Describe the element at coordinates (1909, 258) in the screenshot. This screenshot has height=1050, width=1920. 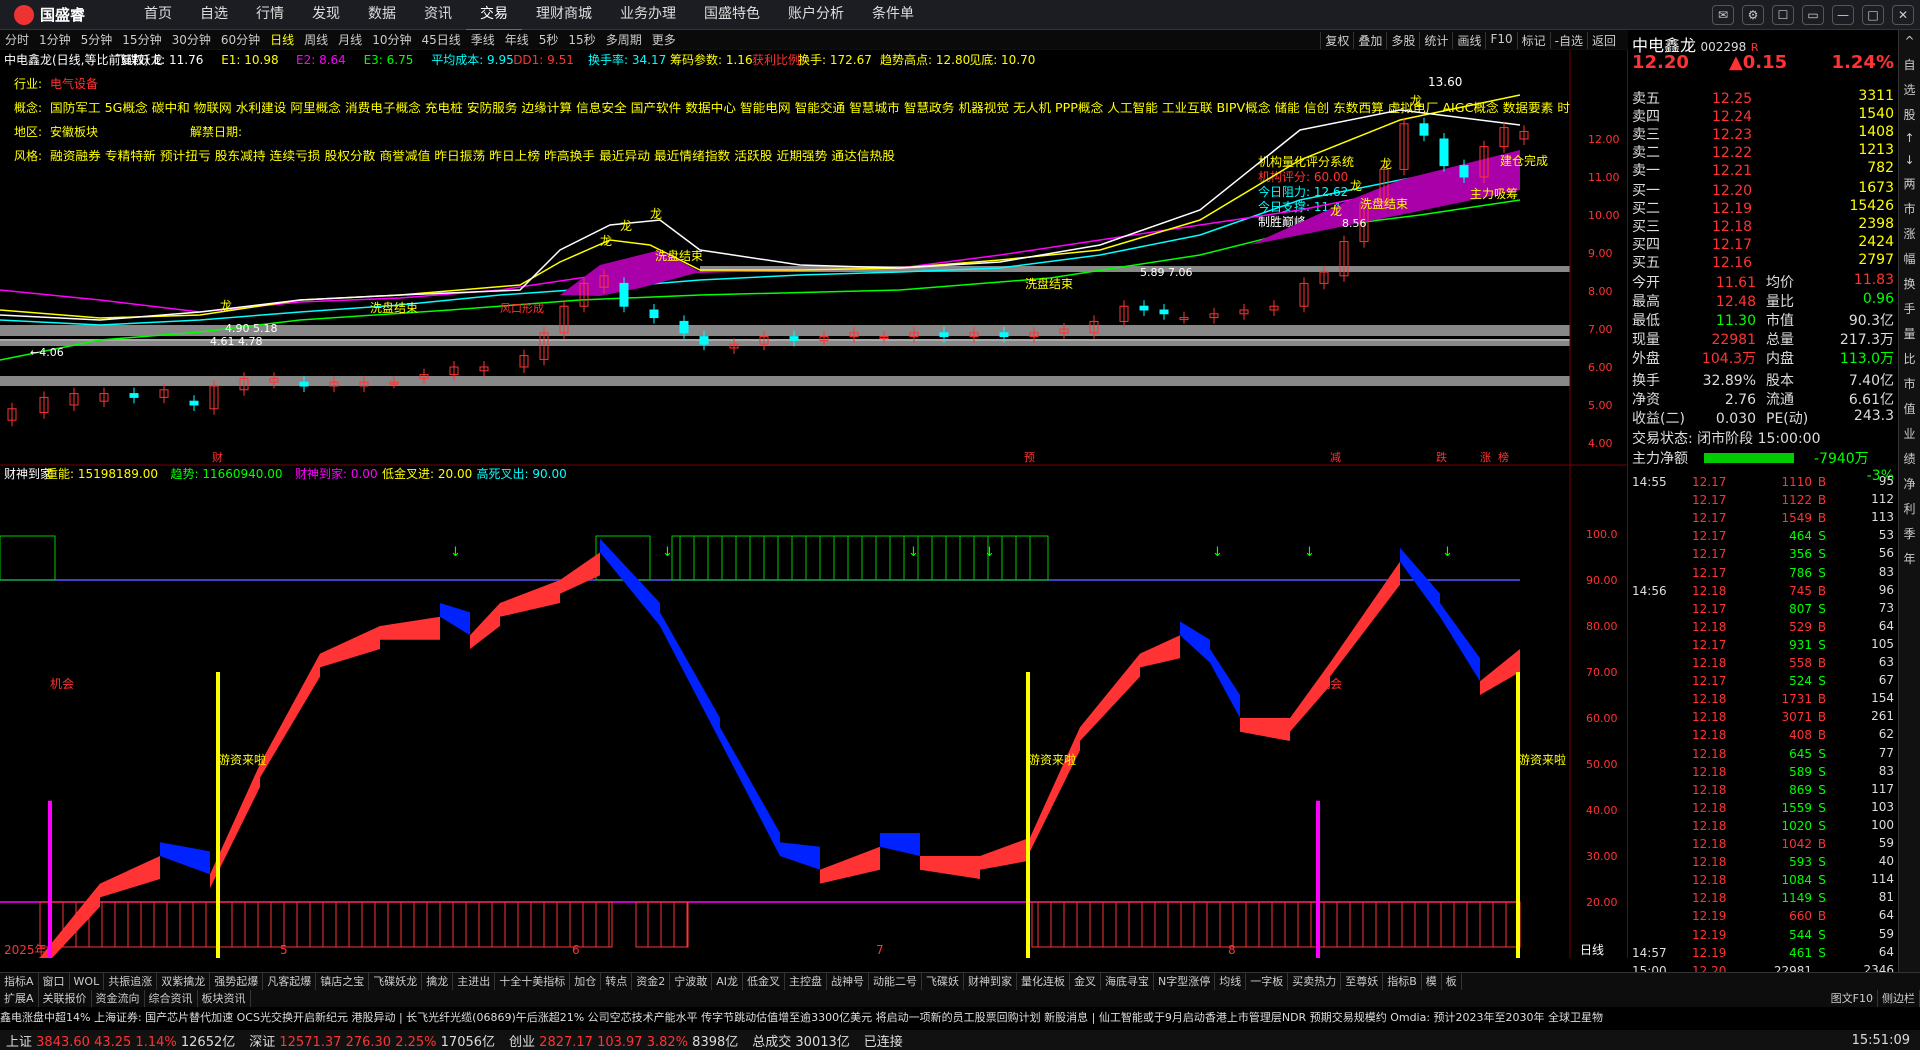
I see `side-icon-9: 幅` at that location.